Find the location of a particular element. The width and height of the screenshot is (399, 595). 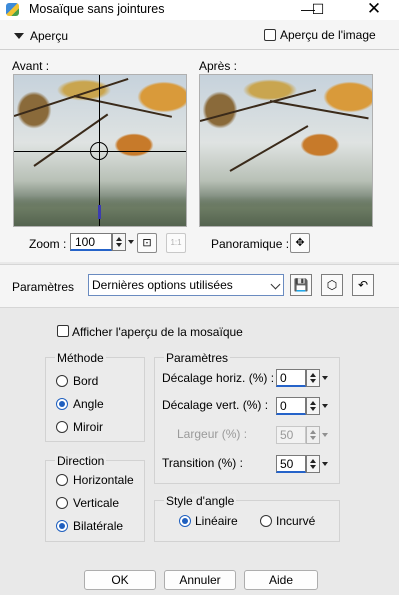

horiz-offset-spinner is located at coordinates (313, 378).